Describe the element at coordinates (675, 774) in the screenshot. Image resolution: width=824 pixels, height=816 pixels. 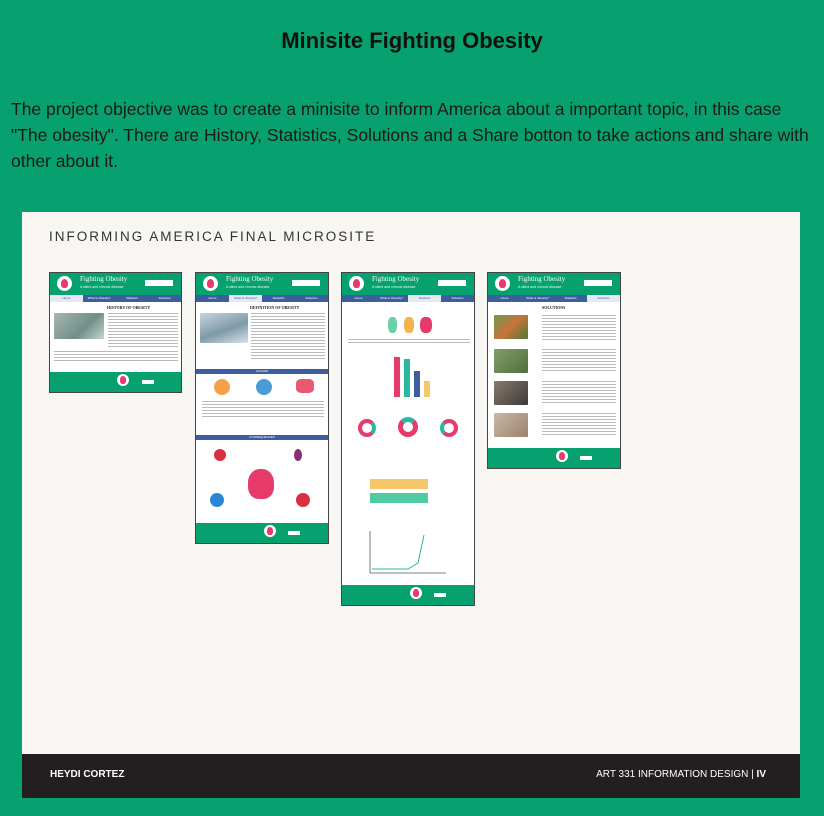
I see `course-title: ART 331 INFORMATION DESIGN |` at that location.